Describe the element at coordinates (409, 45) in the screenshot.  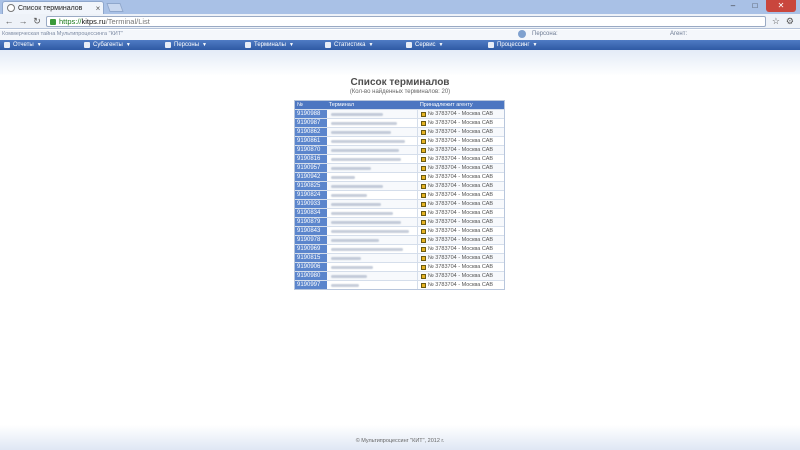
I see `service-icon` at that location.